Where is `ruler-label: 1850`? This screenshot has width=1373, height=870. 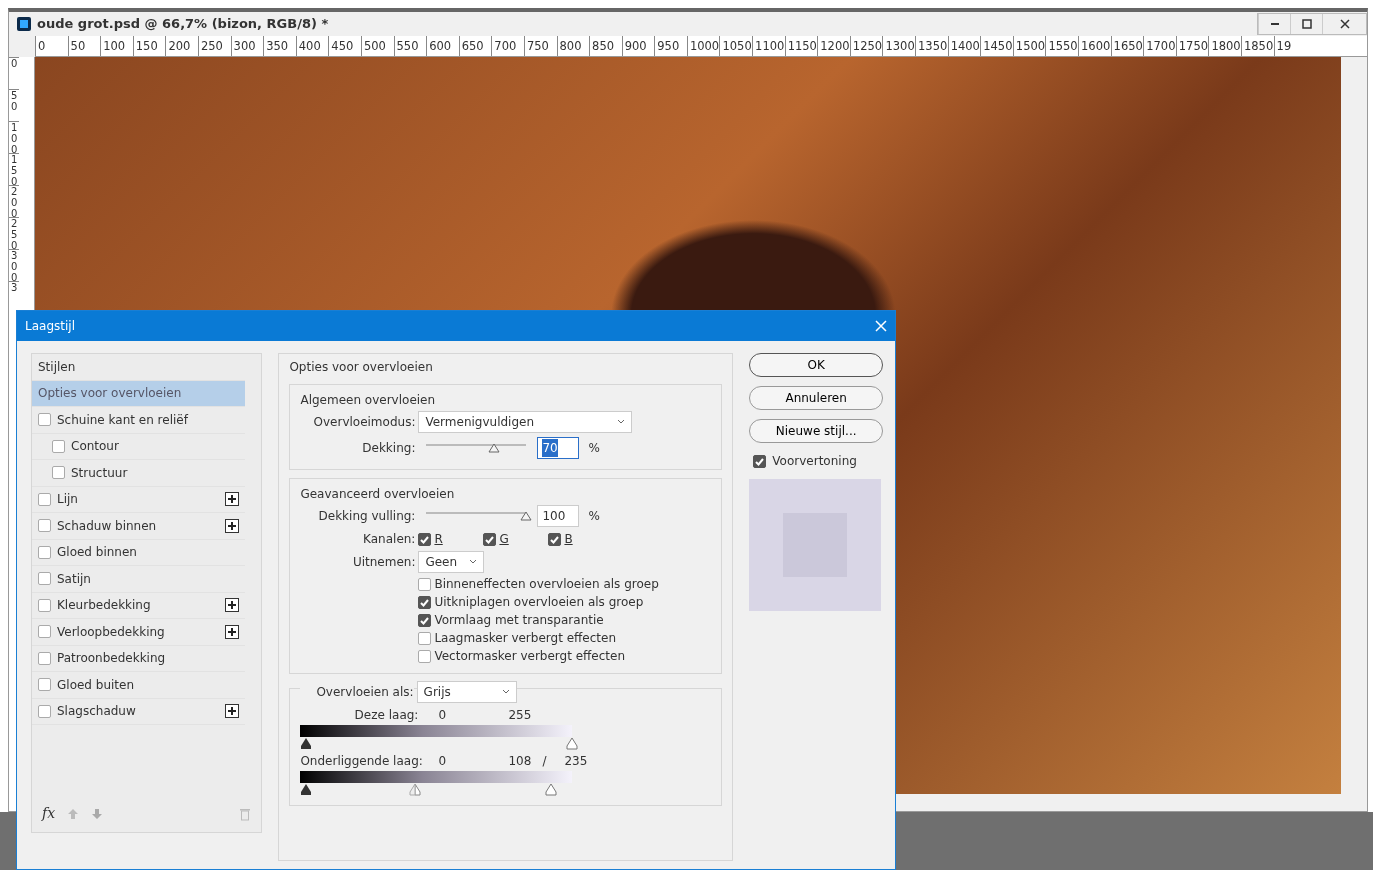
ruler-label: 1850 is located at coordinates (1257, 46).